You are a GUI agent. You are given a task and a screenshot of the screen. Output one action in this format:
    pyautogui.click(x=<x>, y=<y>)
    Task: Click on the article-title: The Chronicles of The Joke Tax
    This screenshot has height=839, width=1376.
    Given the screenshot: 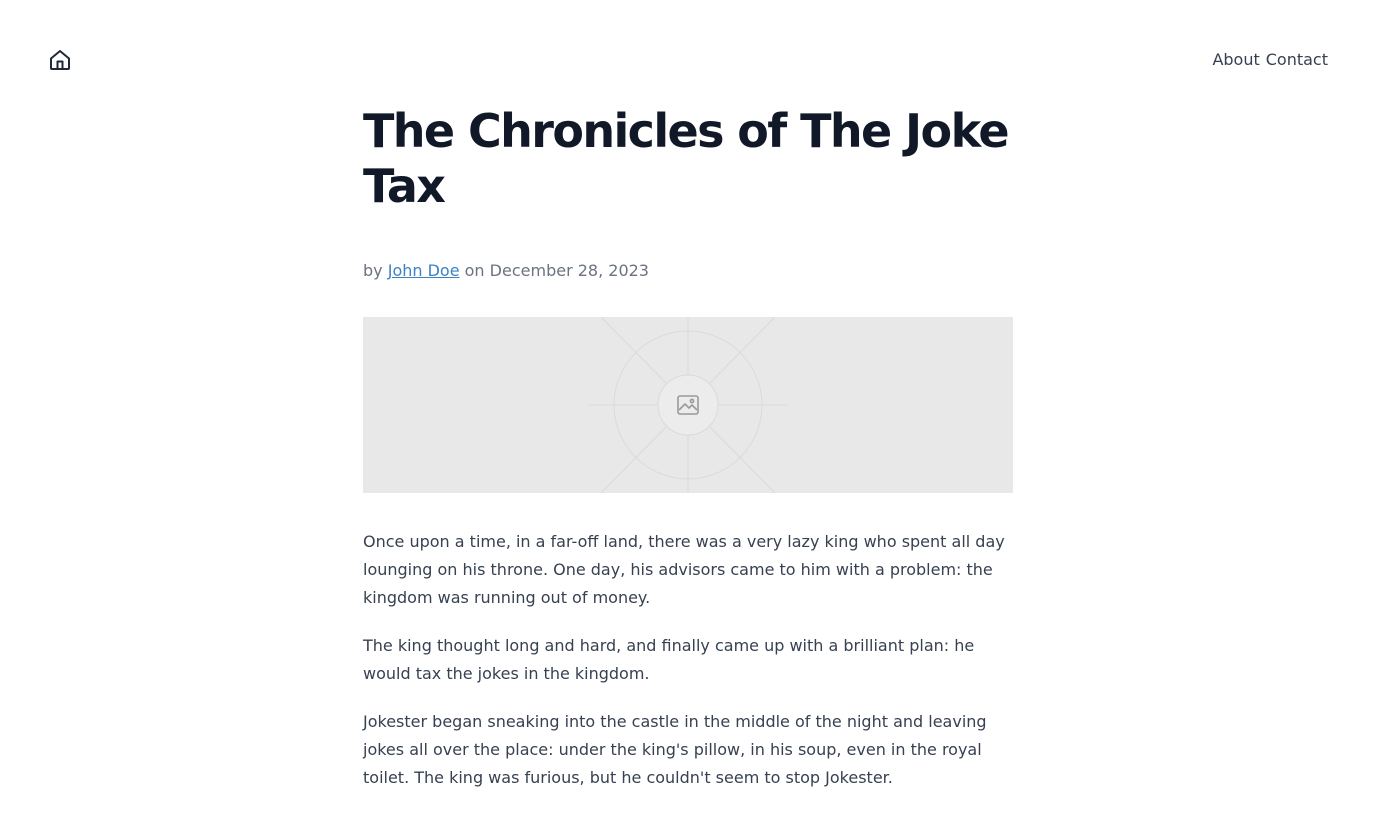 What is the action you would take?
    pyautogui.click(x=686, y=158)
    